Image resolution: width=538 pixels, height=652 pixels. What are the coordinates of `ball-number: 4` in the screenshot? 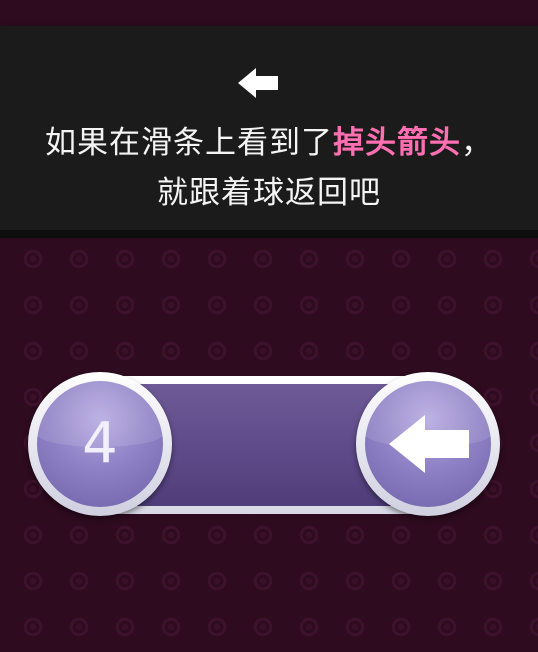 It's located at (100, 443).